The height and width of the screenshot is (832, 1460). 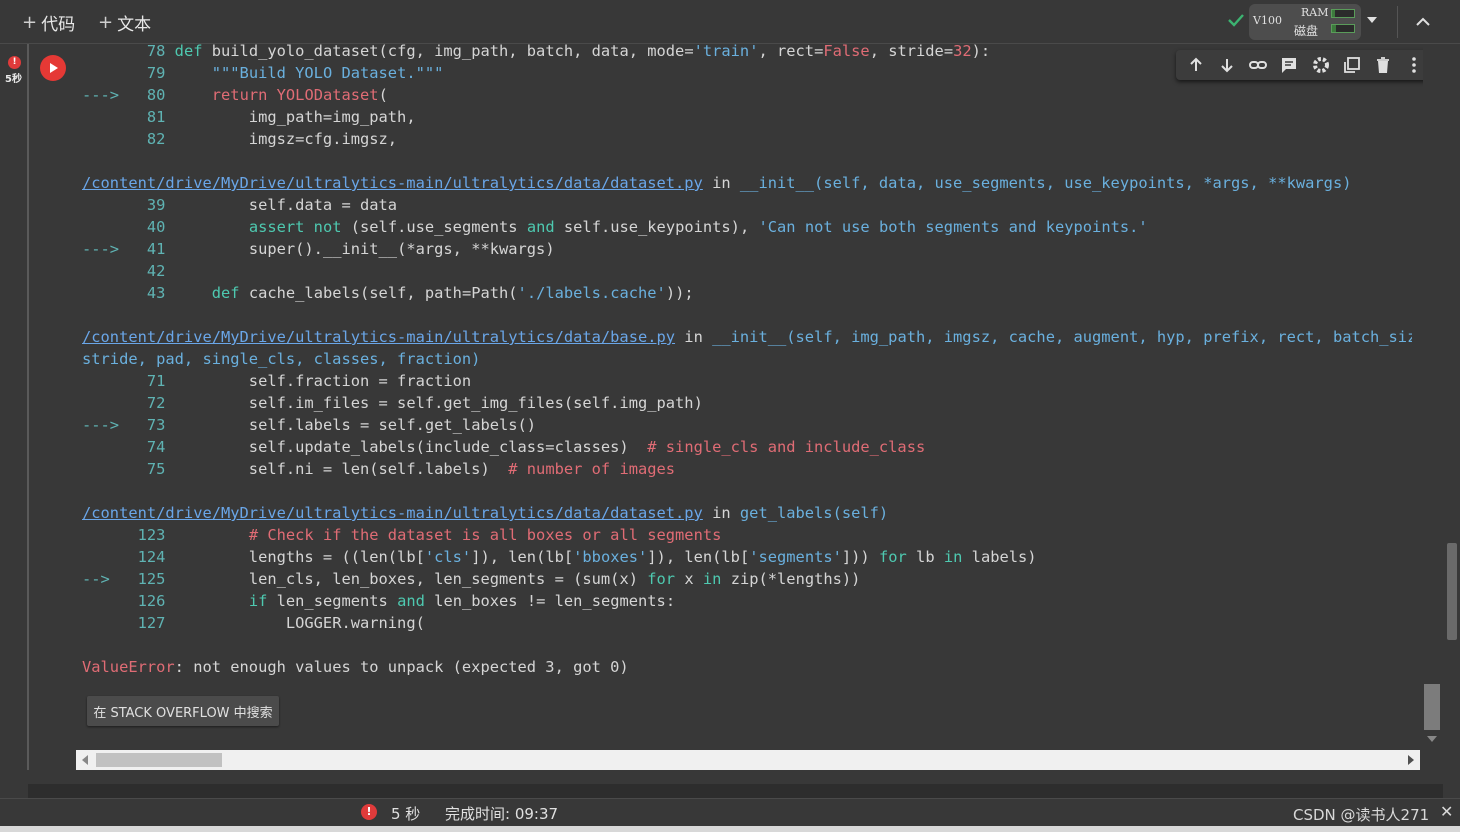 I want to click on line-number: 125, so click(x=147, y=579).